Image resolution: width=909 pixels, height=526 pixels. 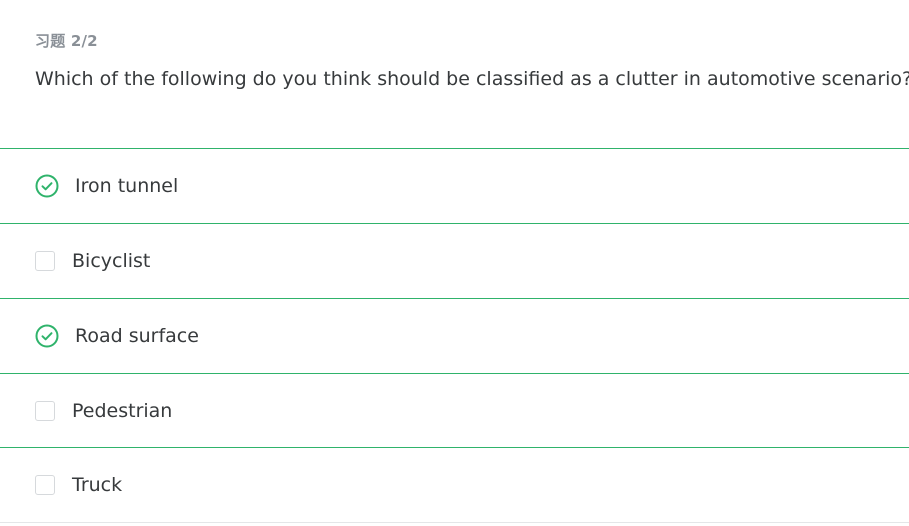 I want to click on option-pedestrian: Pedestrian, so click(x=454, y=410).